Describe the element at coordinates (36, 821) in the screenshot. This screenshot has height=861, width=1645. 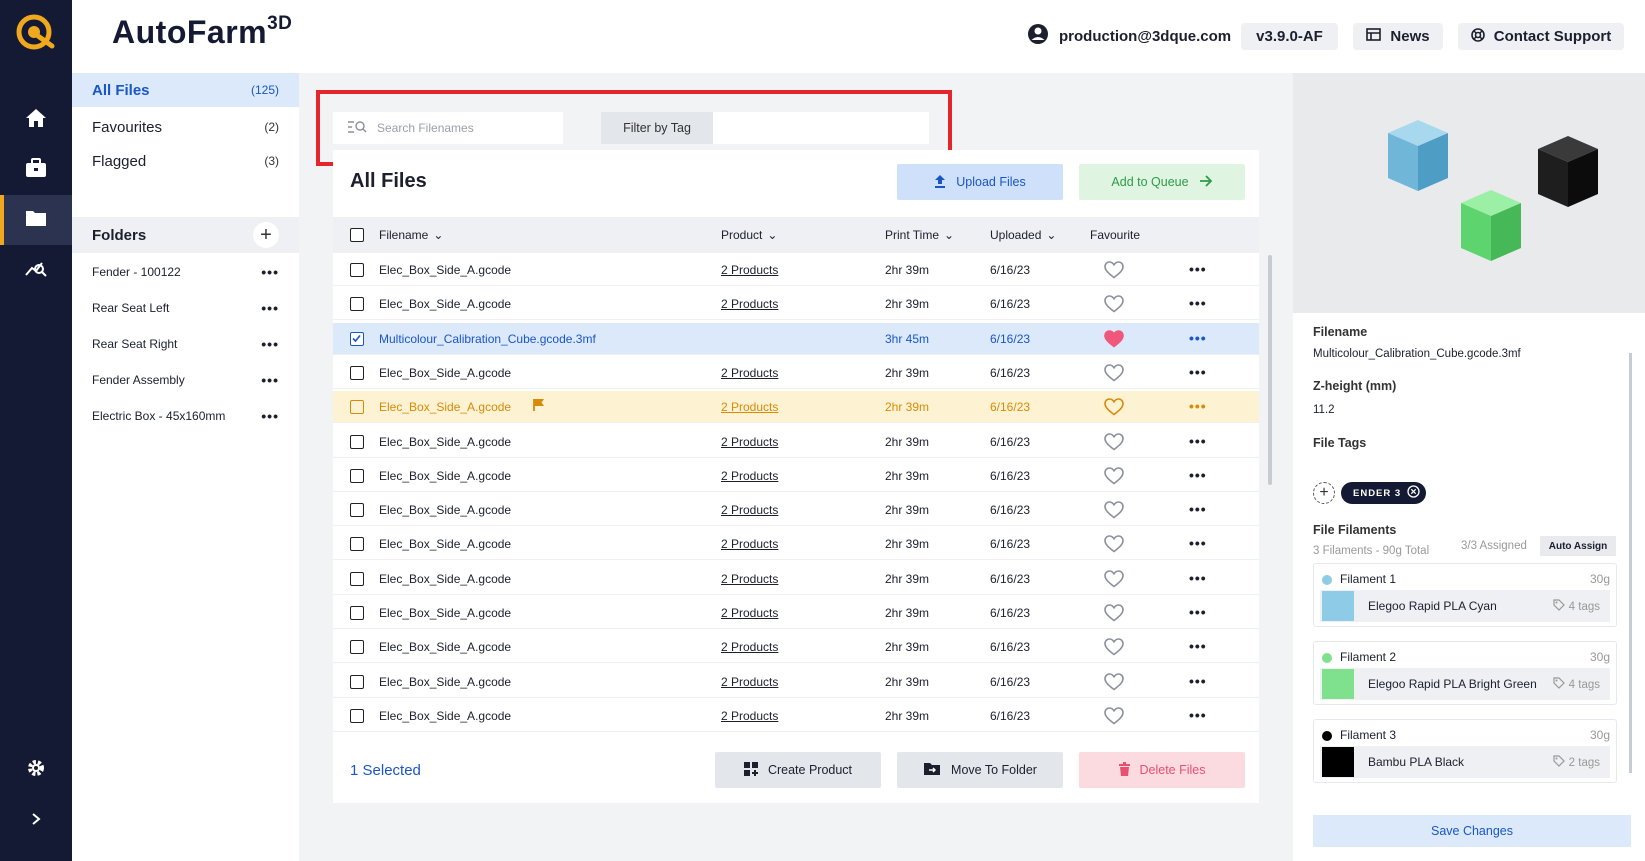
I see `nav-expand` at that location.